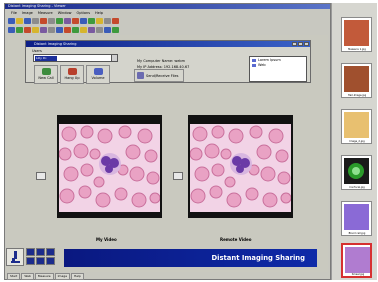  Describe the element at coordinates (358, 274) in the screenshot. I see `thumbnail-caption: Smear.jpg` at that location.